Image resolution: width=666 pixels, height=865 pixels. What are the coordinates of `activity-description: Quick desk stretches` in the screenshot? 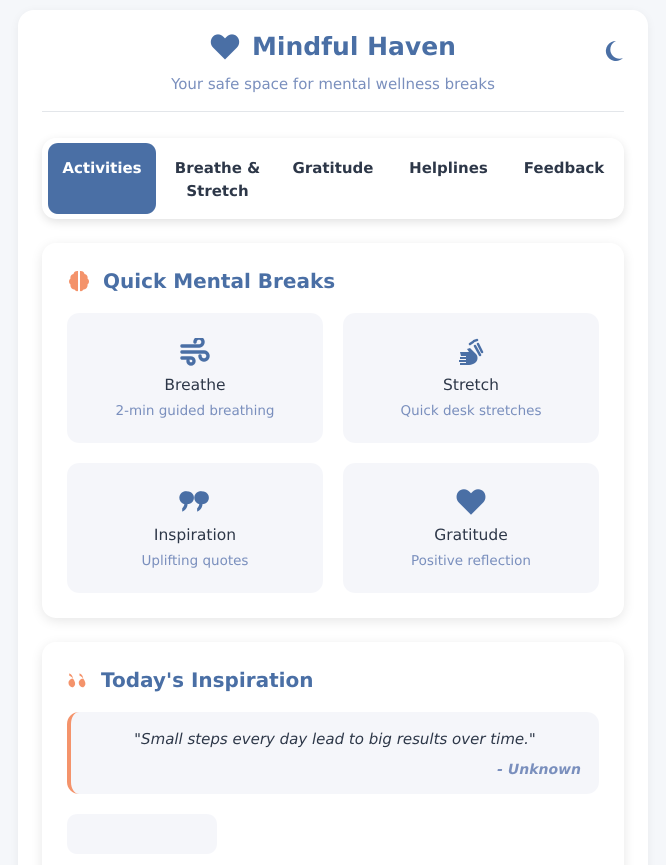 It's located at (471, 410).